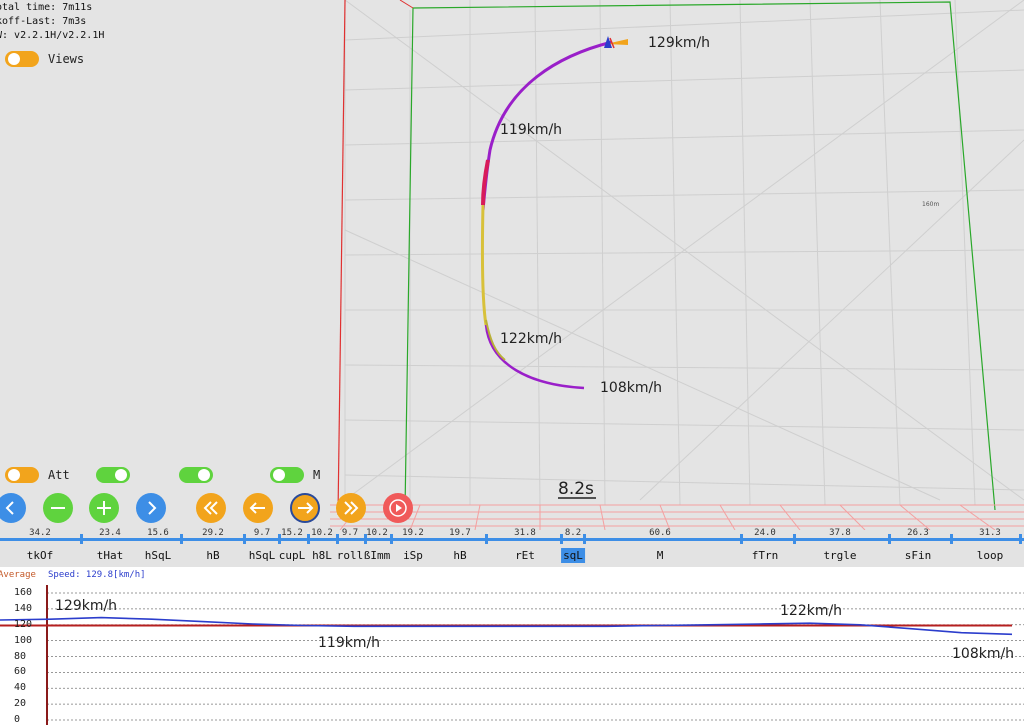 Image resolution: width=1024 pixels, height=725 pixels. What do you see at coordinates (573, 555) in the screenshot?
I see `timeline-segment-sql: sqL` at bounding box center [573, 555].